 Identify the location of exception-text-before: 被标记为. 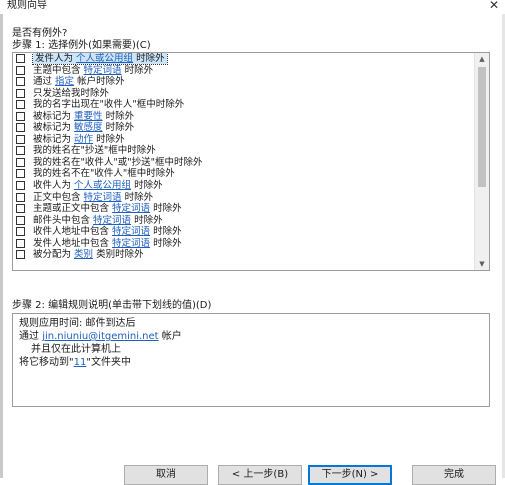
(54, 139).